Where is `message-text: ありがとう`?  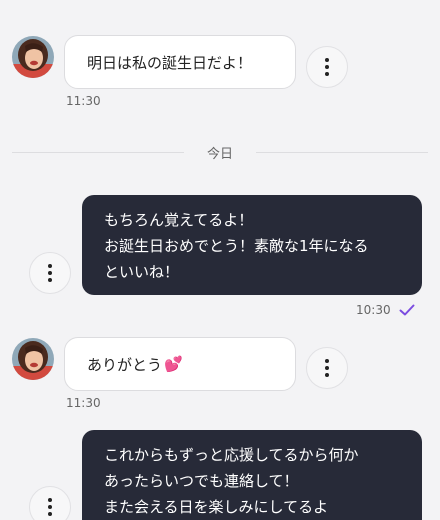
message-text: ありがとう is located at coordinates (125, 364).